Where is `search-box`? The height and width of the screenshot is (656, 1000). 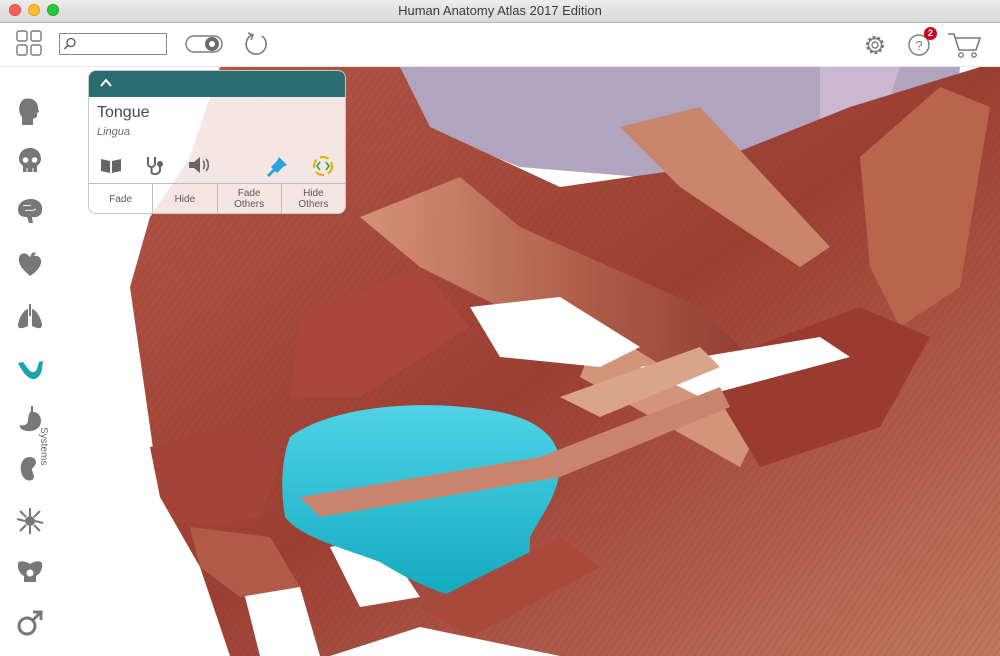 search-box is located at coordinates (113, 44).